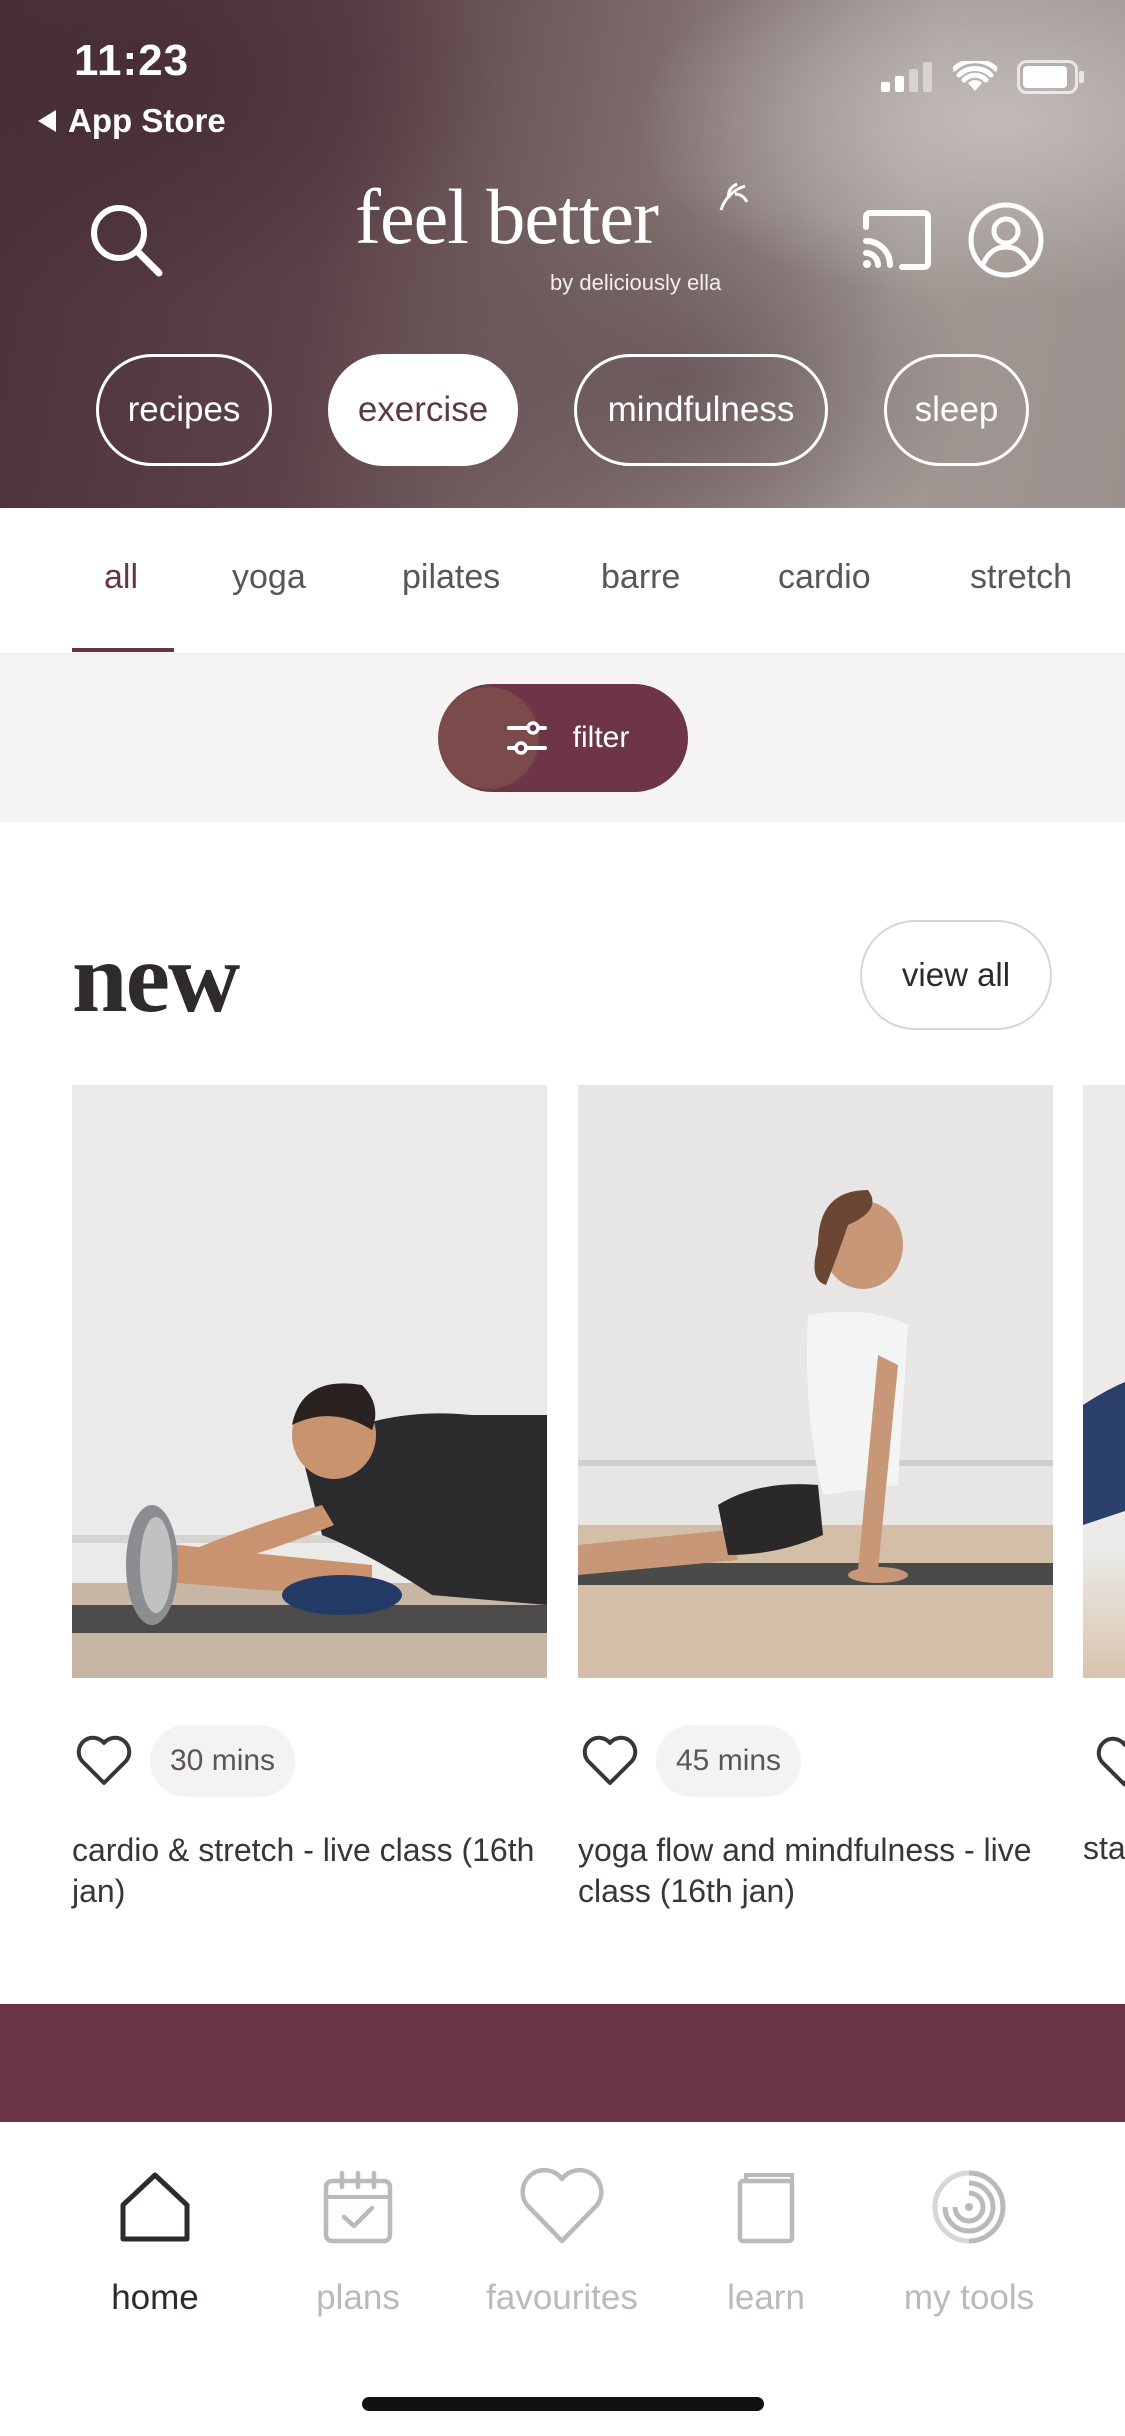 This screenshot has height=2436, width=1125. What do you see at coordinates (701, 410) in the screenshot?
I see `category-mindfulness: mindfulness` at bounding box center [701, 410].